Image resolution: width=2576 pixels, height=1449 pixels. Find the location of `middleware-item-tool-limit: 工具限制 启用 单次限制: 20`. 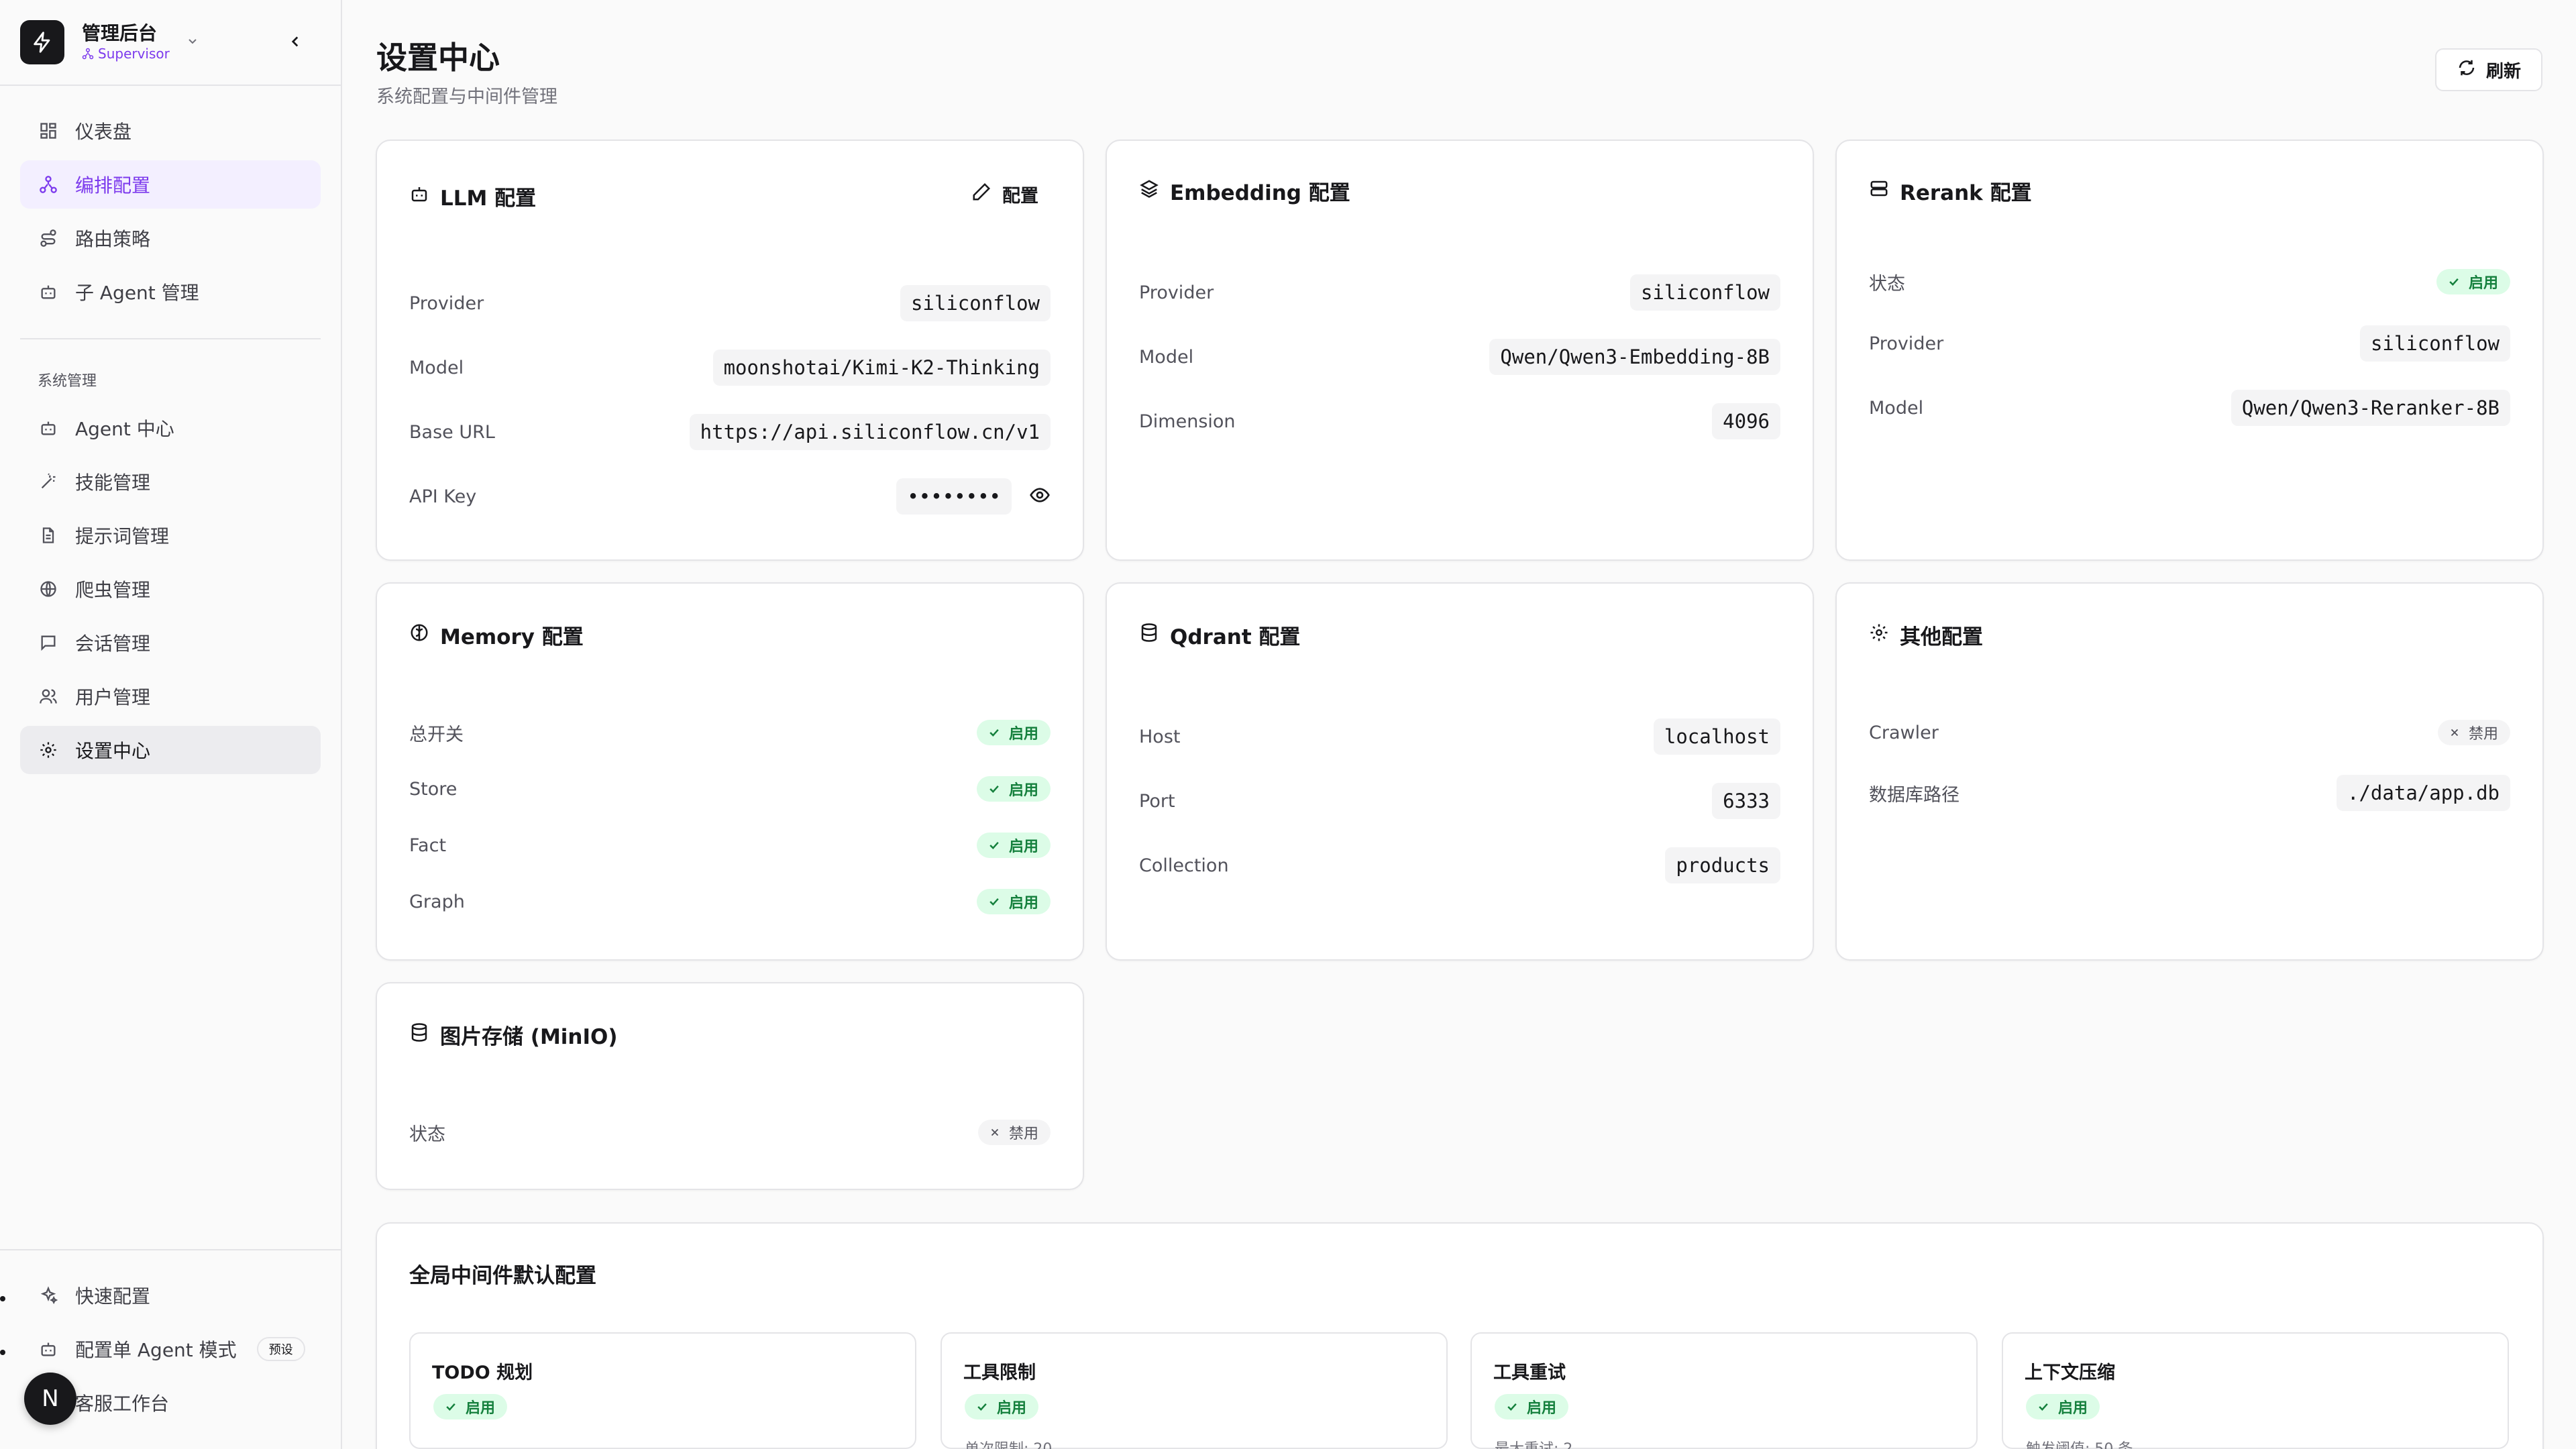

middleware-item-tool-limit: 工具限制 启用 单次限制: 20 is located at coordinates (1194, 1390).